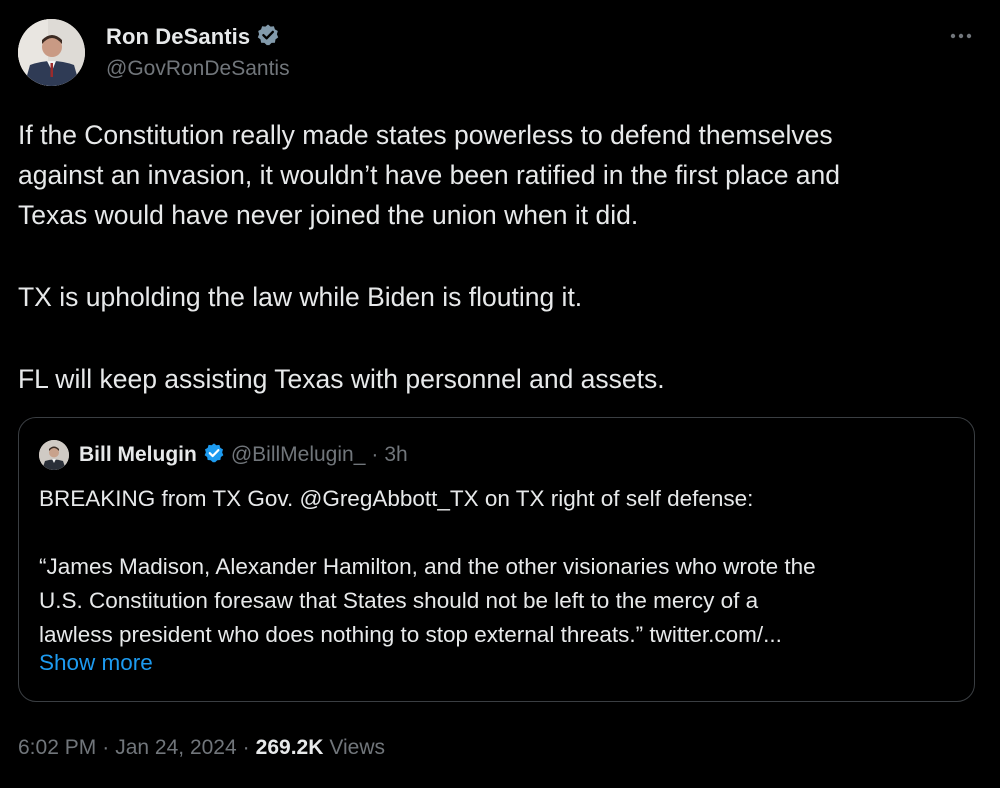 The image size is (1000, 788). Describe the element at coordinates (57, 748) in the screenshot. I see `post-time: 6:02 PM` at that location.